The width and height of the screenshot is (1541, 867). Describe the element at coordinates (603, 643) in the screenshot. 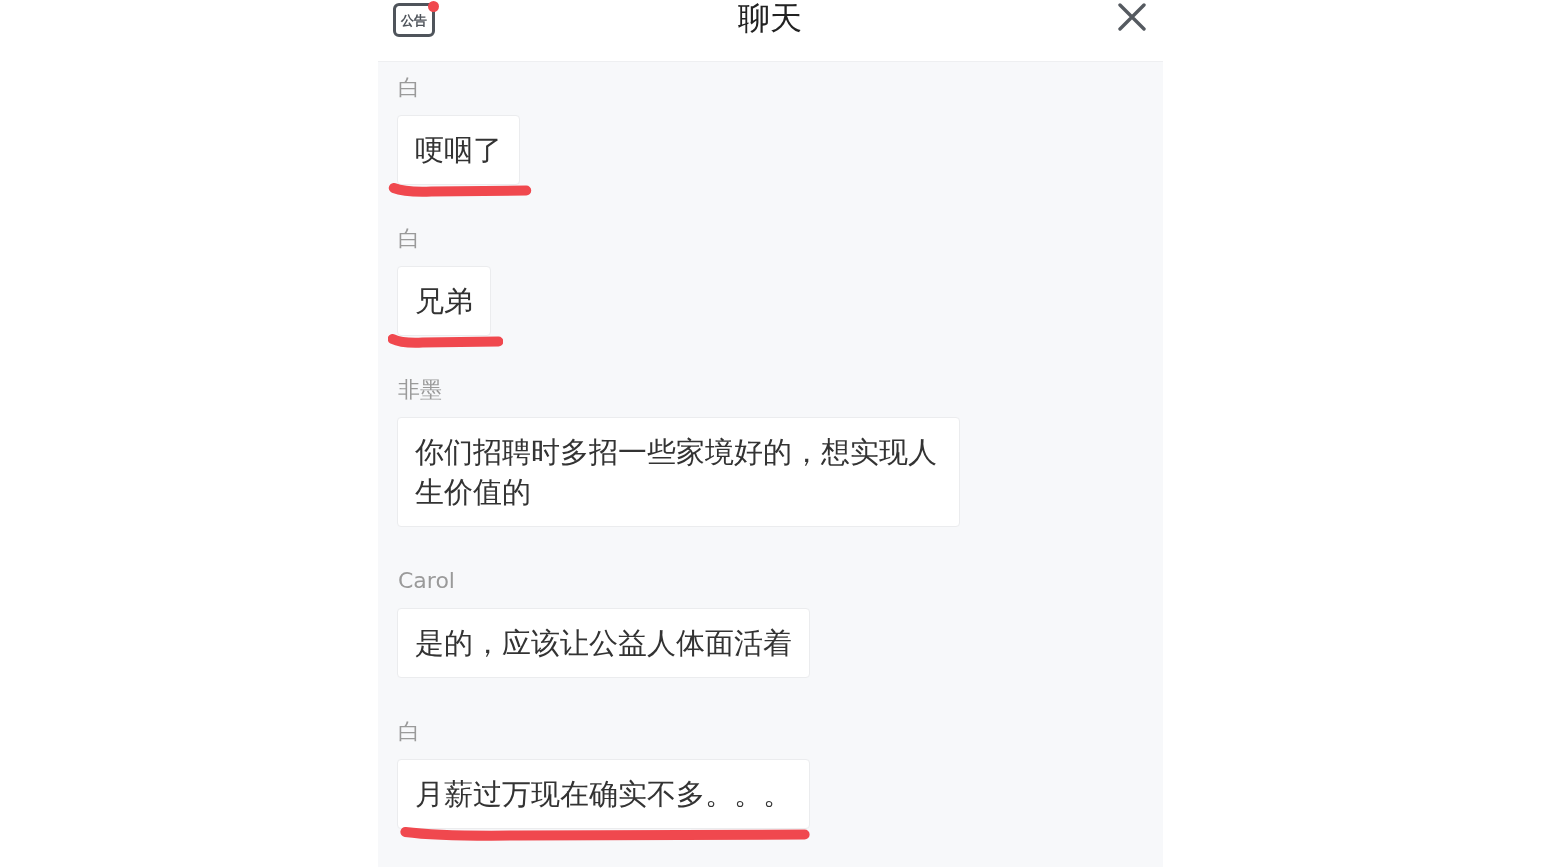

I see `message-bubble: 是的，应该让公益人体面活着` at that location.